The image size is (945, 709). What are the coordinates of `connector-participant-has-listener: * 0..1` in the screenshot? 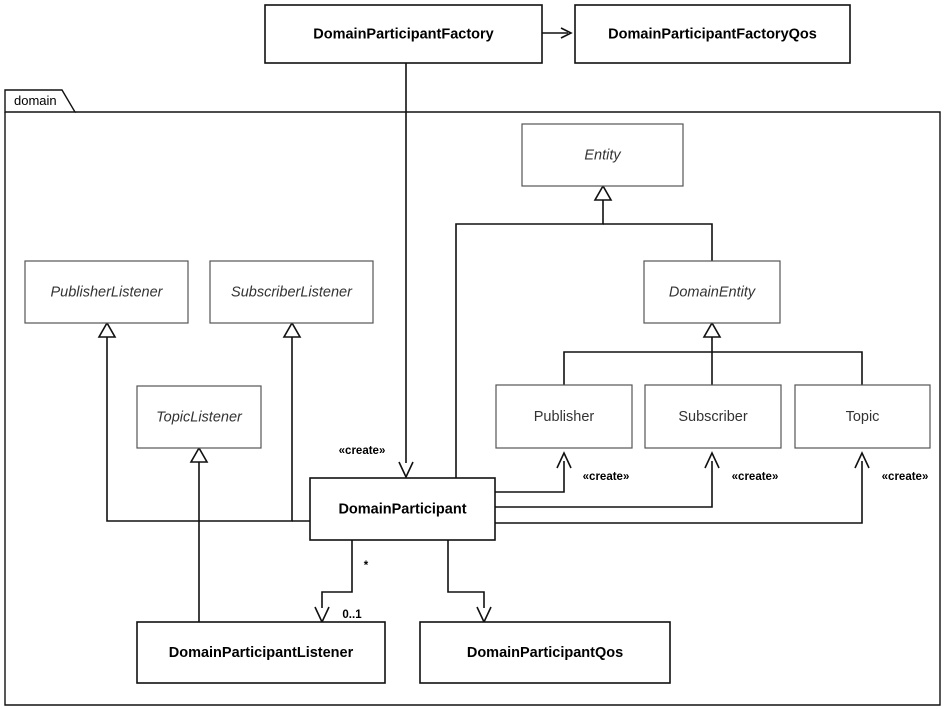 It's located at (341, 582).